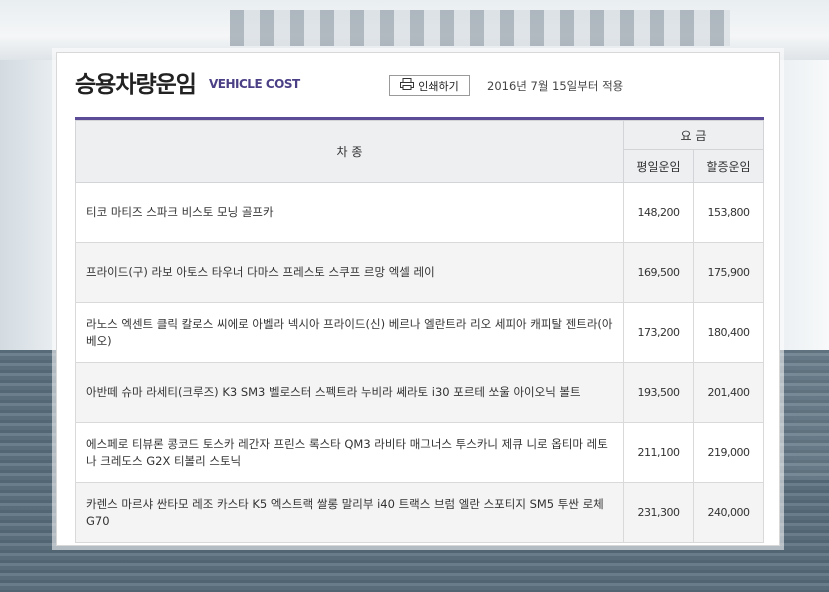  Describe the element at coordinates (658, 392) in the screenshot. I see `weekday-fare-cell: 193,500` at that location.